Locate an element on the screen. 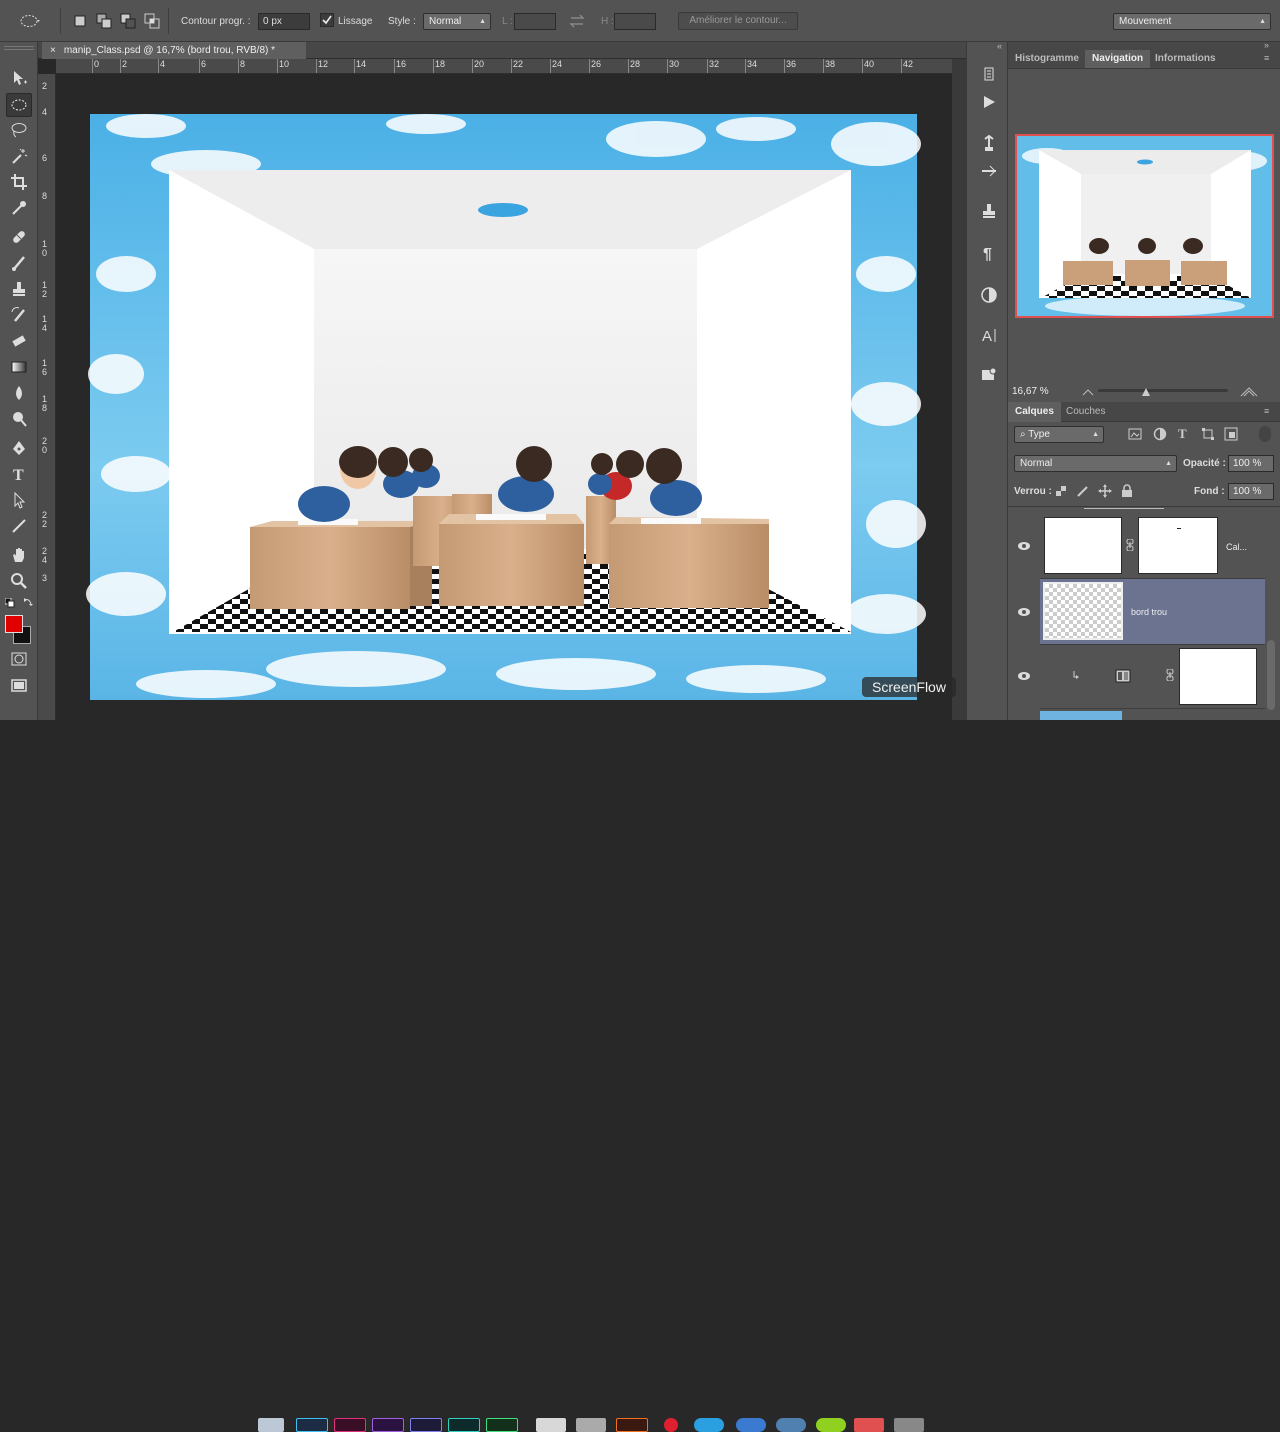 This screenshot has height=1432, width=1280. filter-pixel-icon is located at coordinates (1135, 434).